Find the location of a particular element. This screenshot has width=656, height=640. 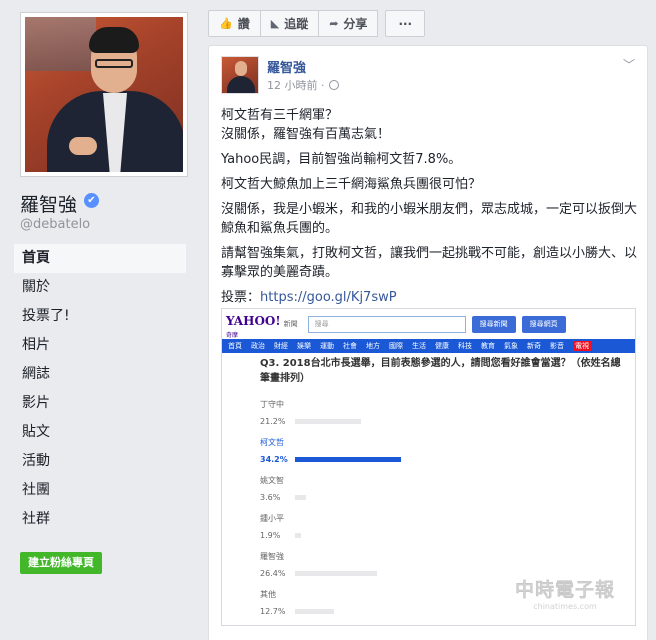

post-line: 柯文哲有三千網軍？ is located at coordinates (280, 115).